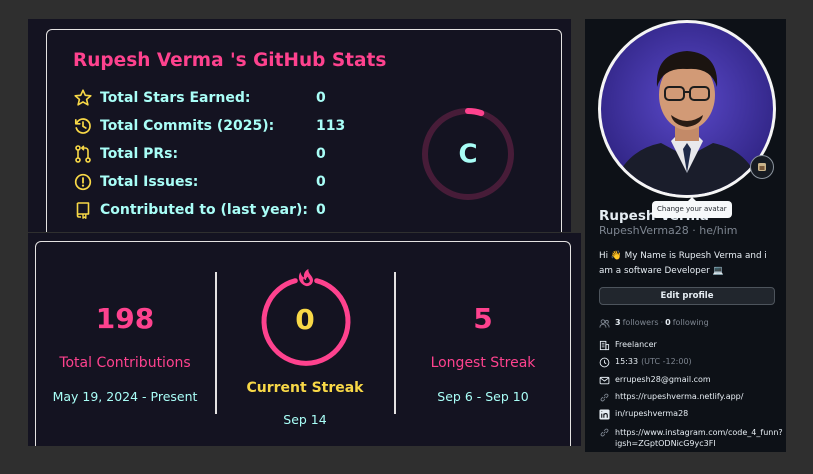  What do you see at coordinates (230, 60) in the screenshot?
I see `stats-title: Rupesh Verma 's GitHub Stats` at bounding box center [230, 60].